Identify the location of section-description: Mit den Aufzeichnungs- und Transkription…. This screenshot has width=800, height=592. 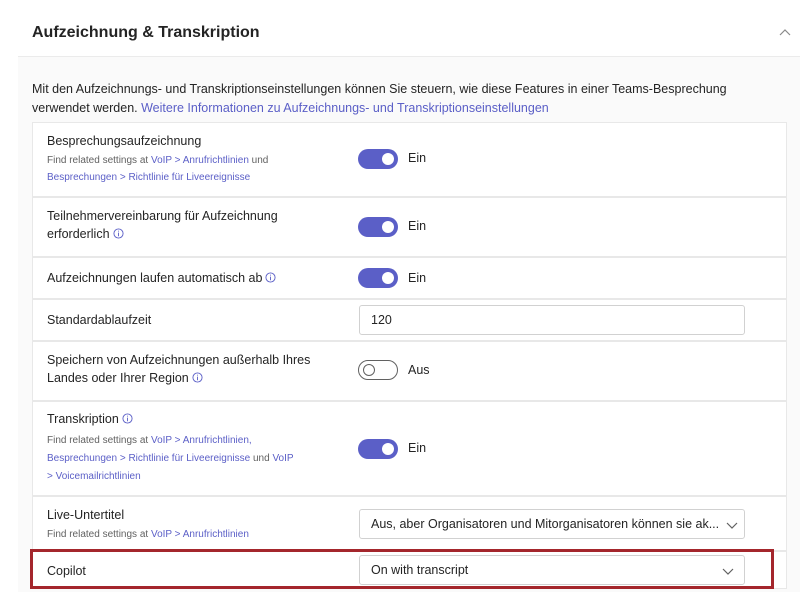
(402, 99).